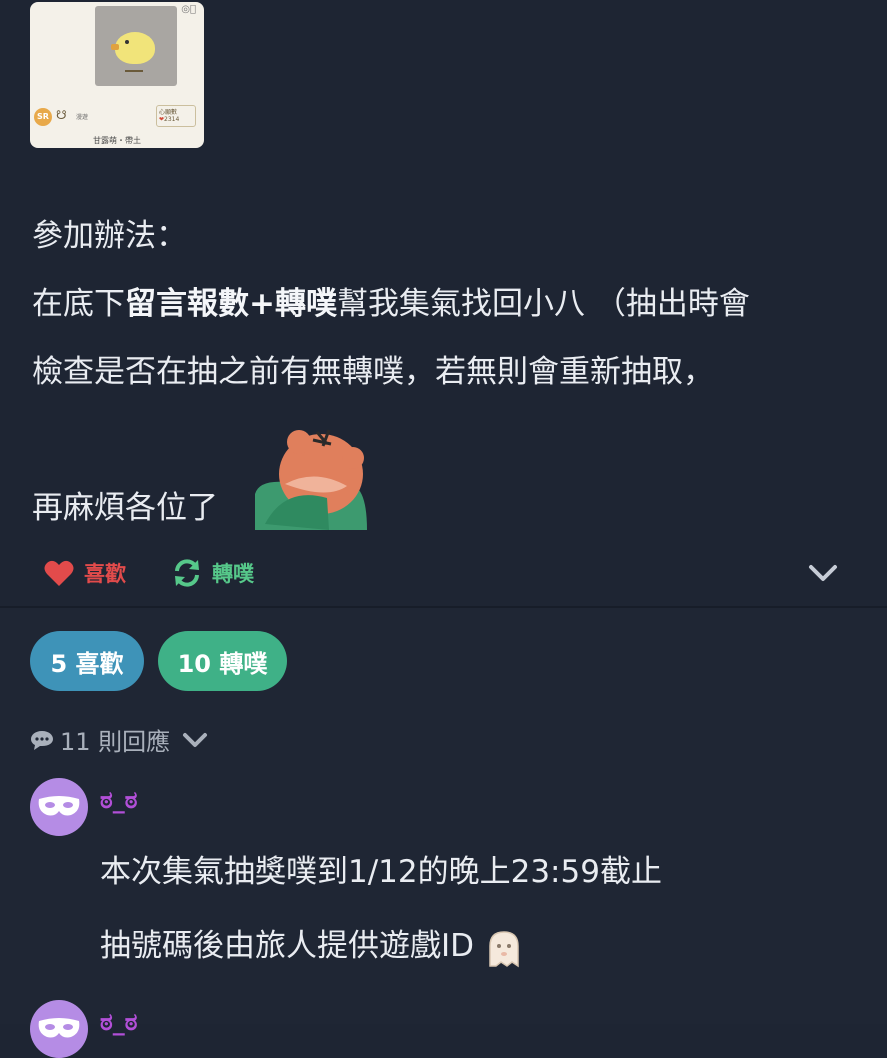  What do you see at coordinates (82, 117) in the screenshot?
I see `card-mini-label: 漫遊` at bounding box center [82, 117].